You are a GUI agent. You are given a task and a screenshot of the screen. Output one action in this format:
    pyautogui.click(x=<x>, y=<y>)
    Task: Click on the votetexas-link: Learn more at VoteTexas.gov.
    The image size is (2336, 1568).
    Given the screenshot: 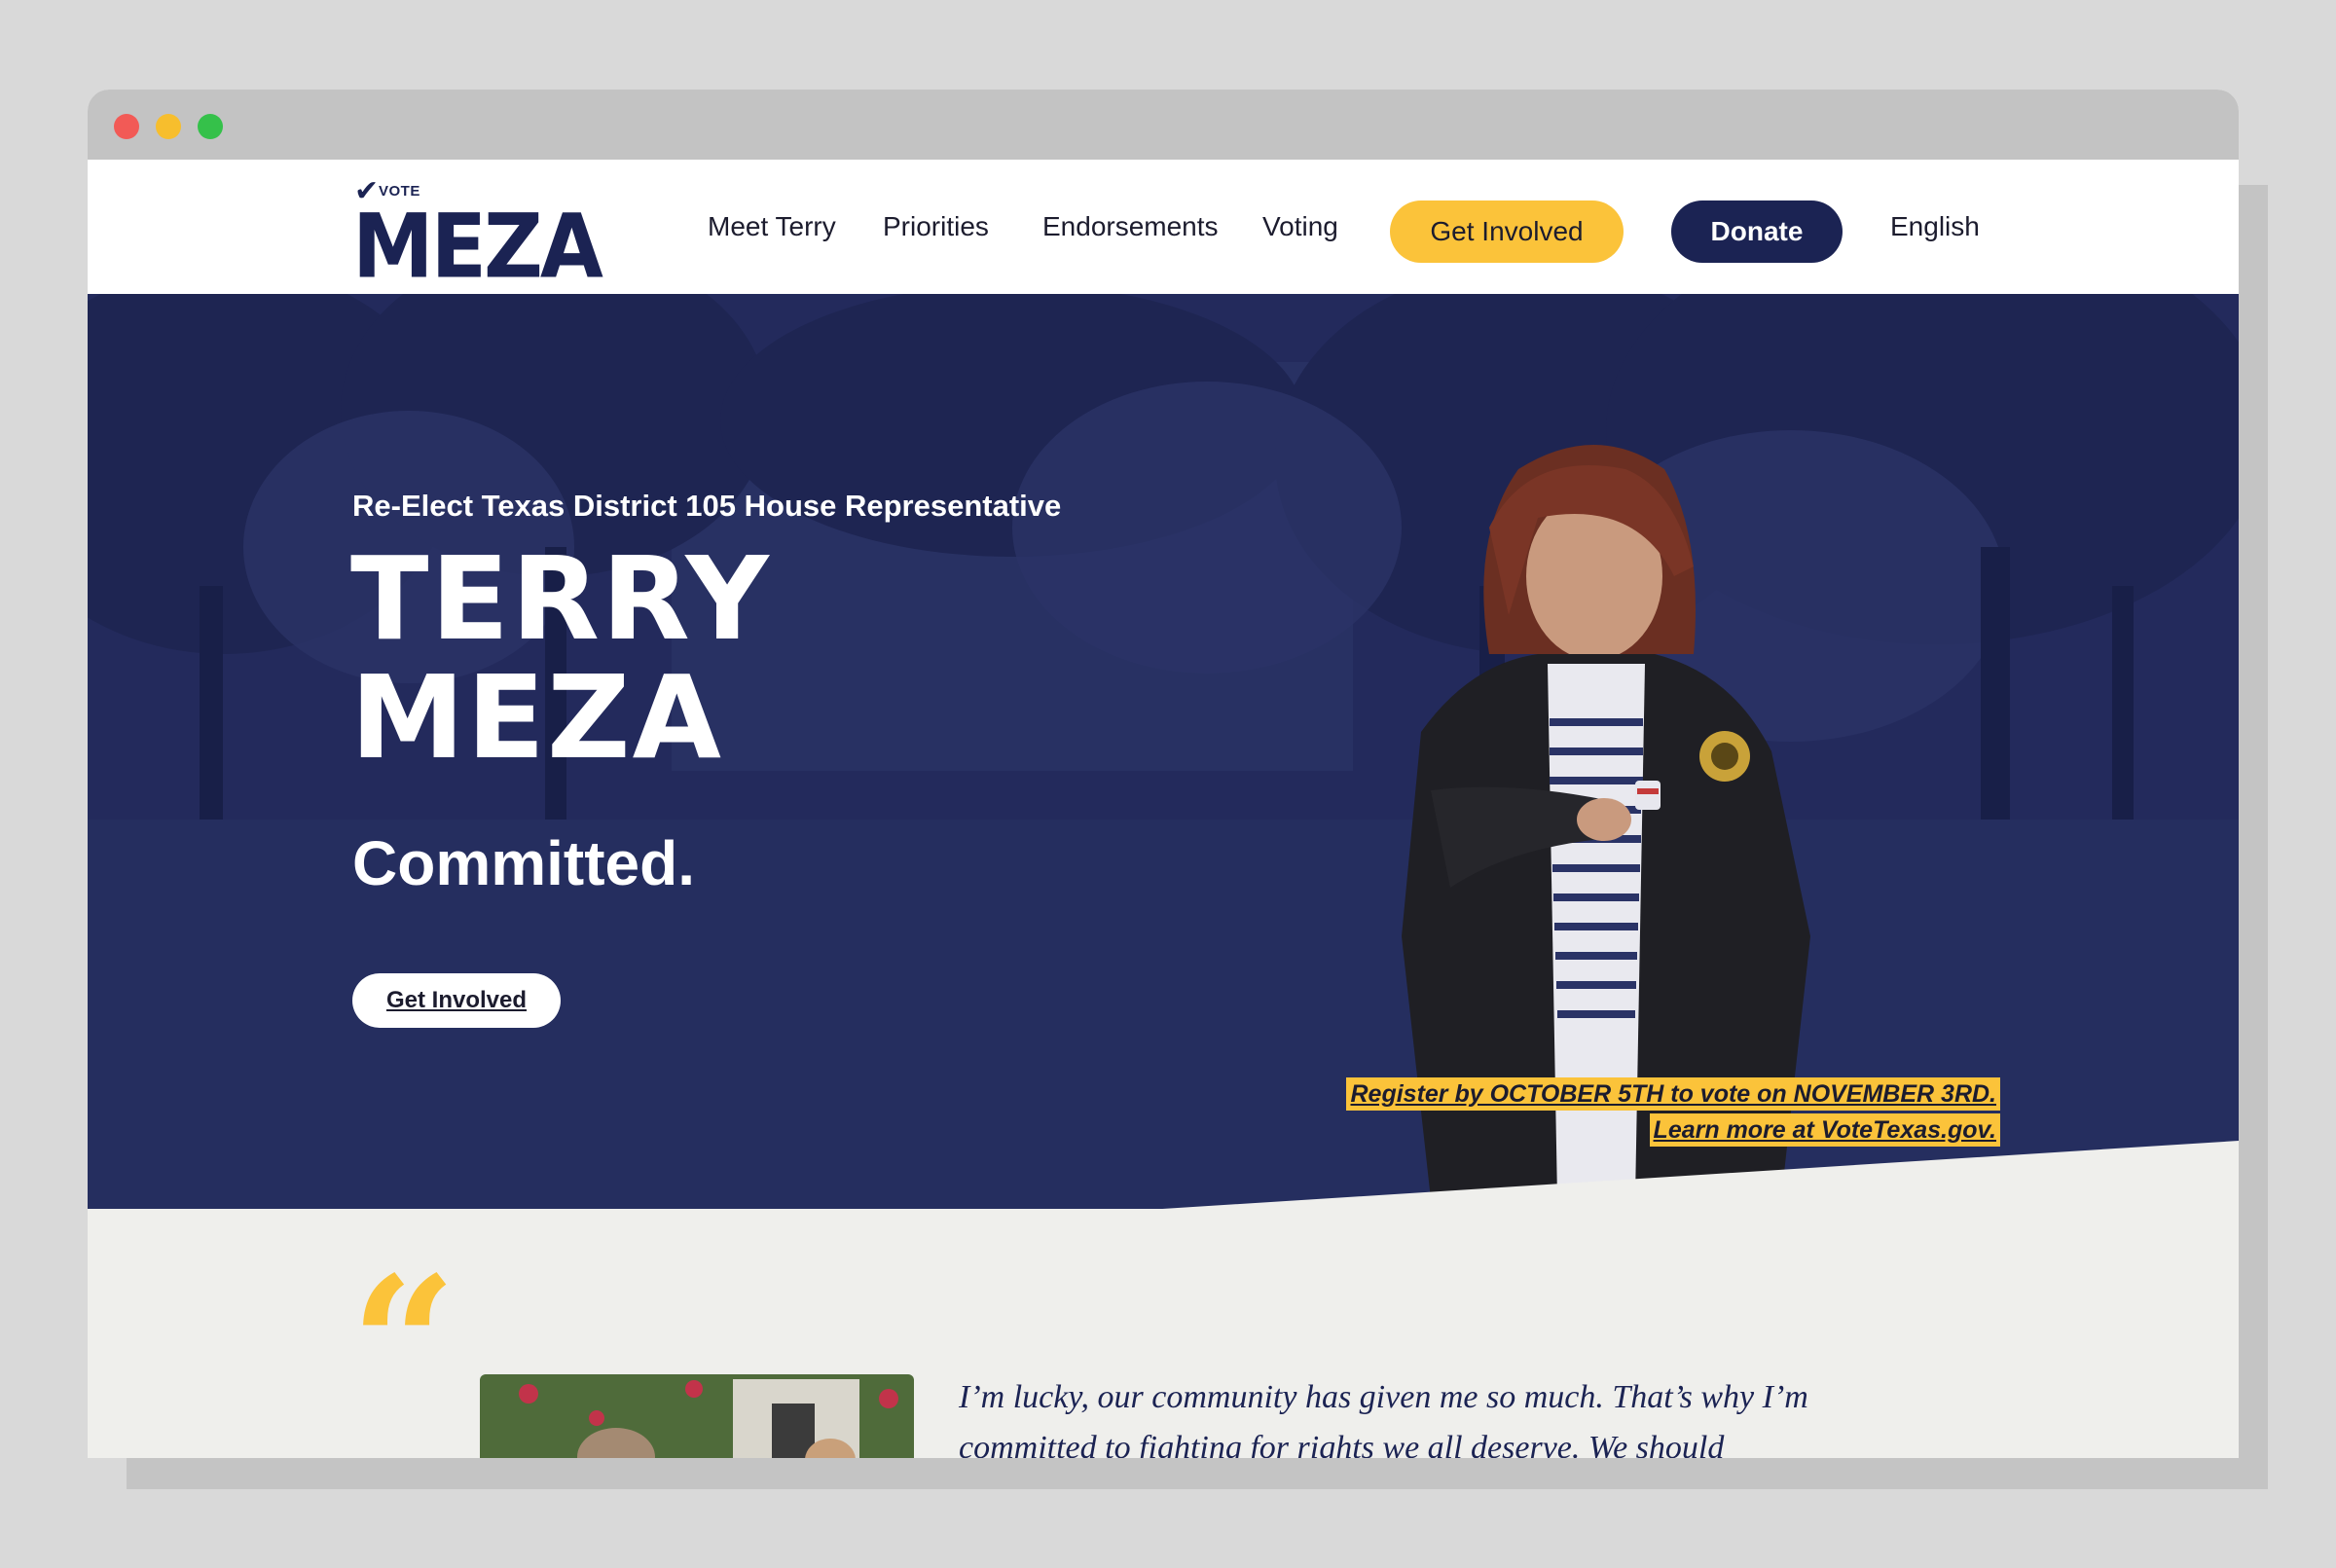 What is the action you would take?
    pyautogui.click(x=1825, y=1130)
    